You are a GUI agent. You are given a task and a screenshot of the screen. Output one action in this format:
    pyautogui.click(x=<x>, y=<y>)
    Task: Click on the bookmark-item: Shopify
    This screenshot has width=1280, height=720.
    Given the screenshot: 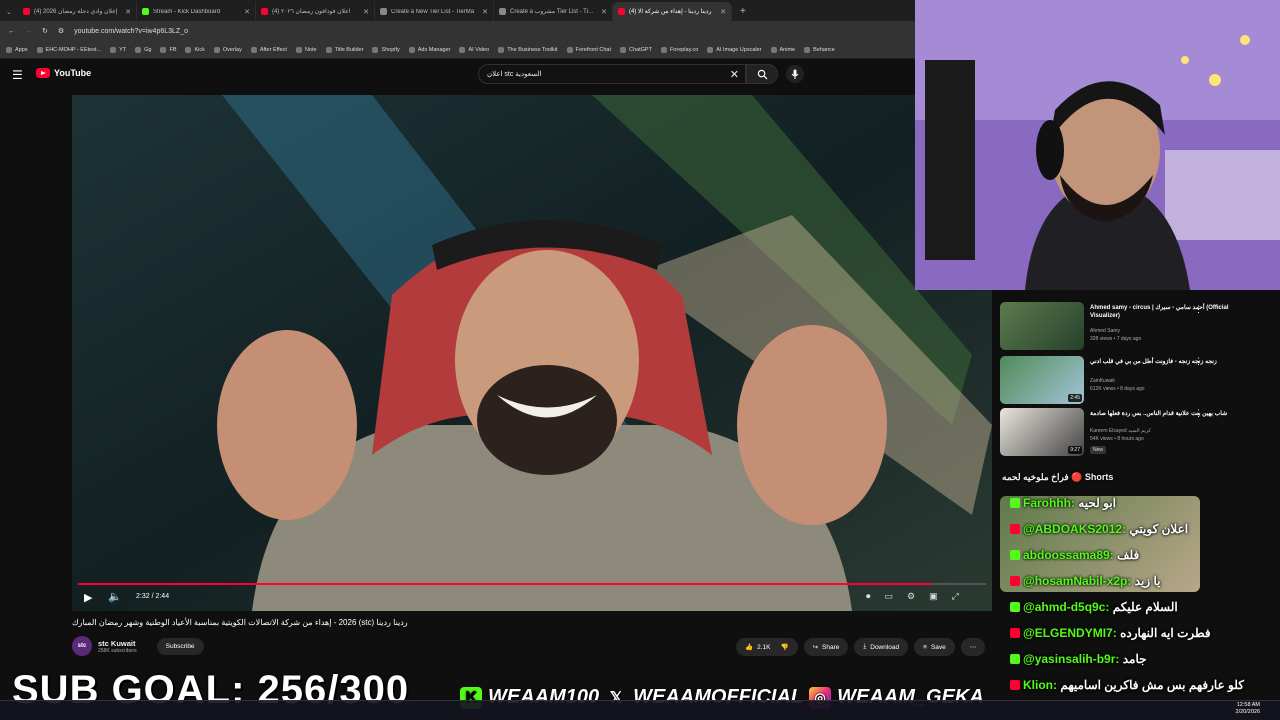 What is the action you would take?
    pyautogui.click(x=386, y=49)
    